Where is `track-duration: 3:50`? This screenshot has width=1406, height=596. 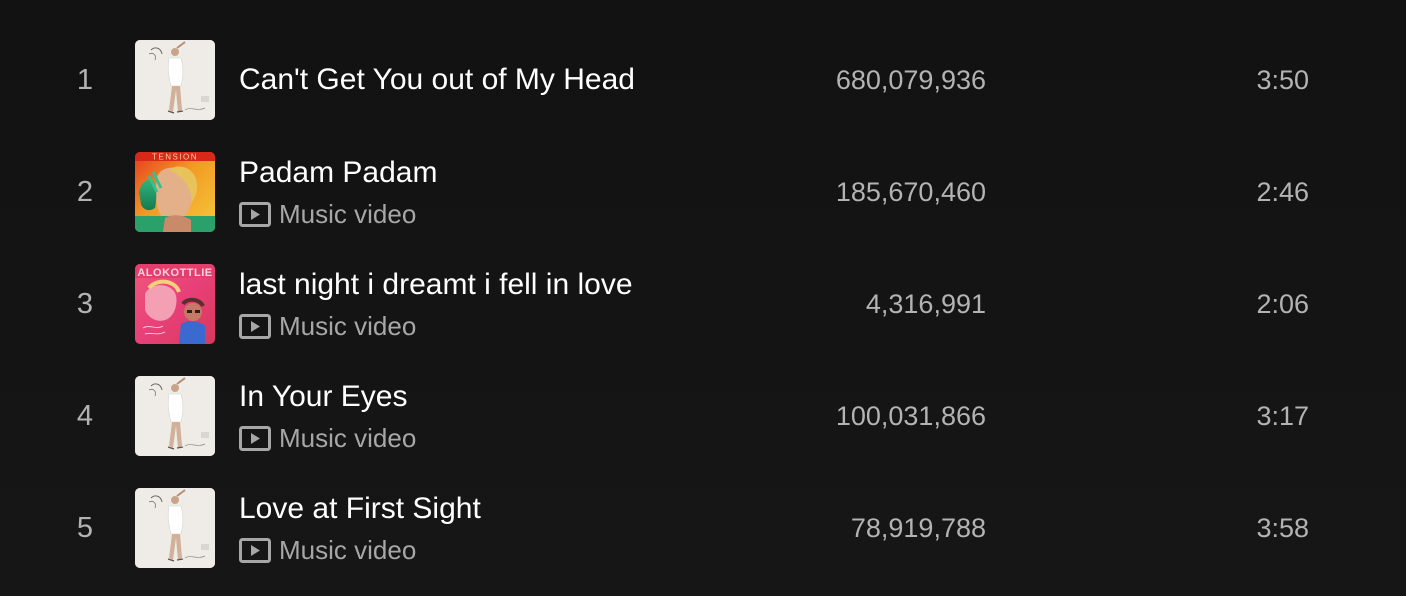
track-duration: 3:50 is located at coordinates (1282, 80).